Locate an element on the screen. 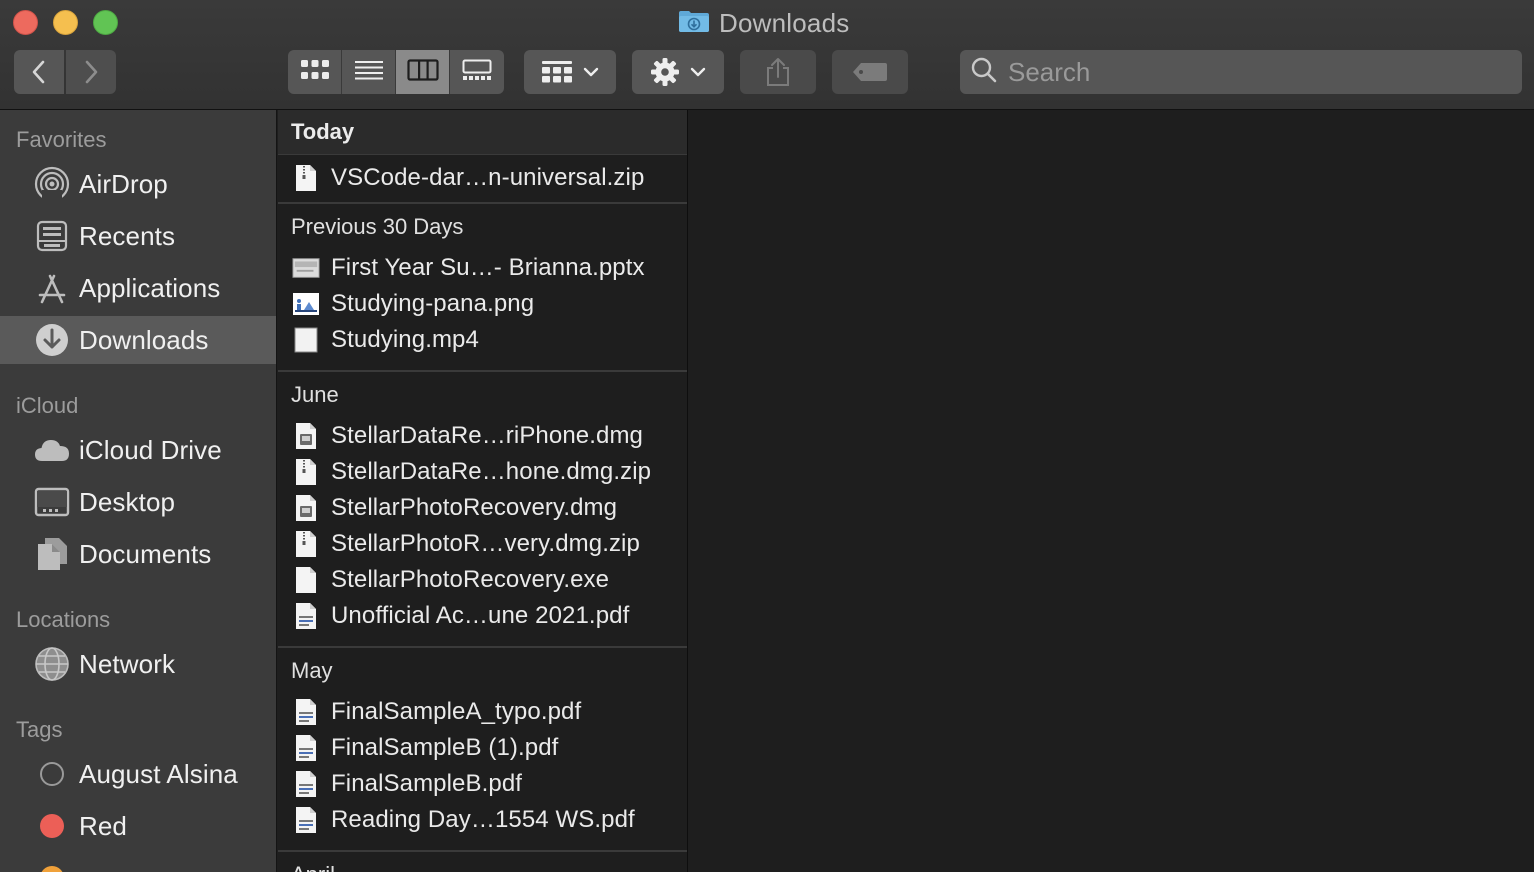  back-button is located at coordinates (39, 72).